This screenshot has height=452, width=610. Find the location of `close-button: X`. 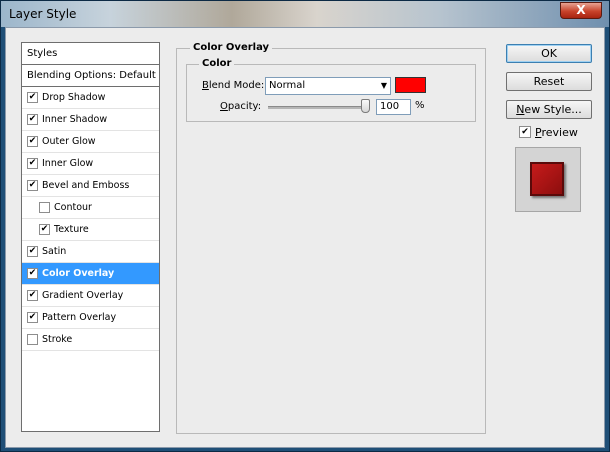

close-button: X is located at coordinates (581, 10).